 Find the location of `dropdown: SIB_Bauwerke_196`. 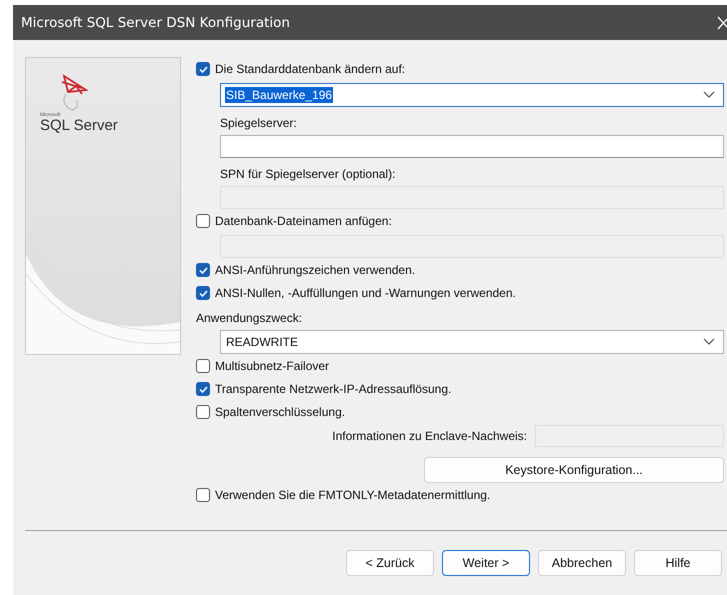

dropdown: SIB_Bauwerke_196 is located at coordinates (472, 95).